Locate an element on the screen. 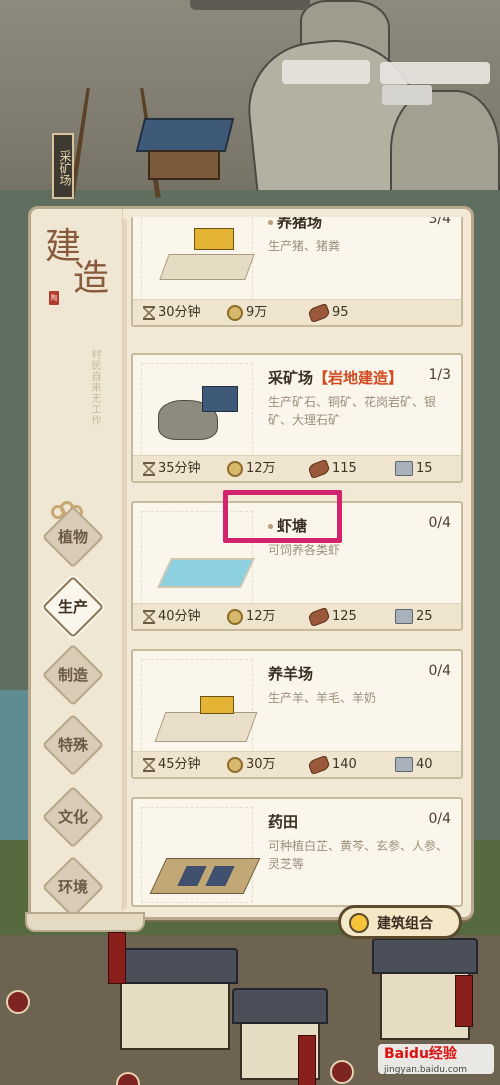 This screenshot has width=500, height=1085. building-description: 生产羊、羊毛、羊奶 is located at coordinates (322, 698).